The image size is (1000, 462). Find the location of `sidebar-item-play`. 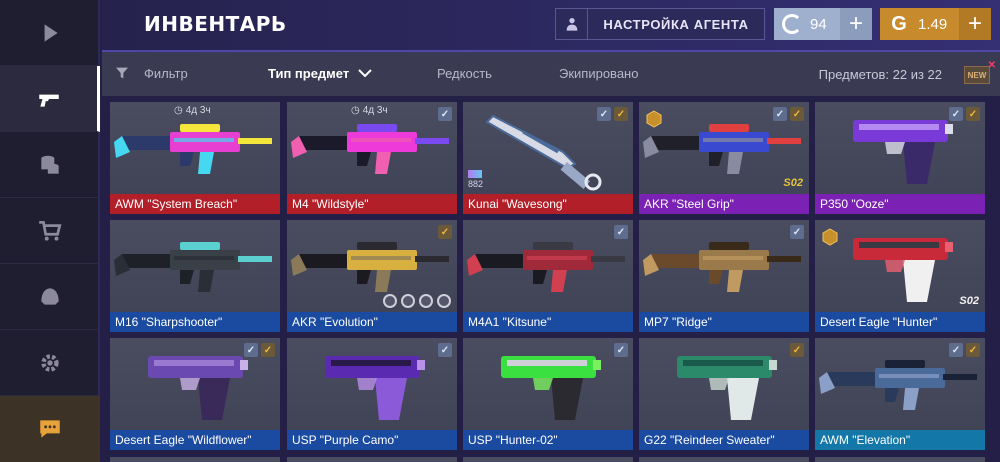

sidebar-item-play is located at coordinates (50, 33).